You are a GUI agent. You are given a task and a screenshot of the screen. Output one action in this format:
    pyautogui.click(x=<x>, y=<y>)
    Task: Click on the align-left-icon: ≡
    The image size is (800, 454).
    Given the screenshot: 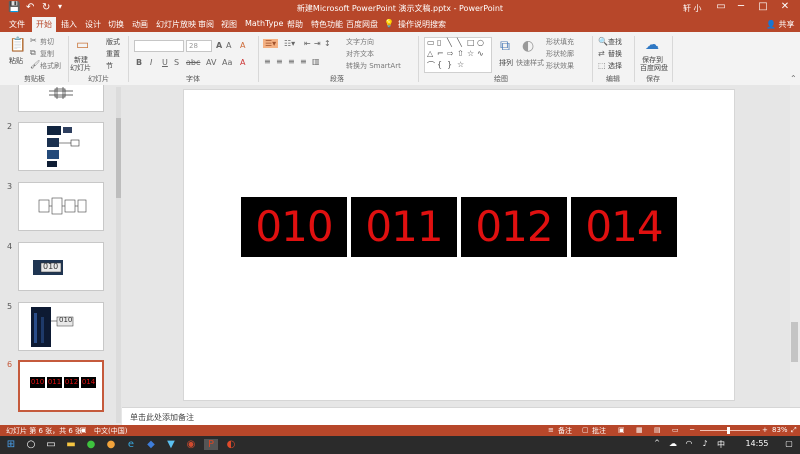 What is the action you would take?
    pyautogui.click(x=267, y=61)
    